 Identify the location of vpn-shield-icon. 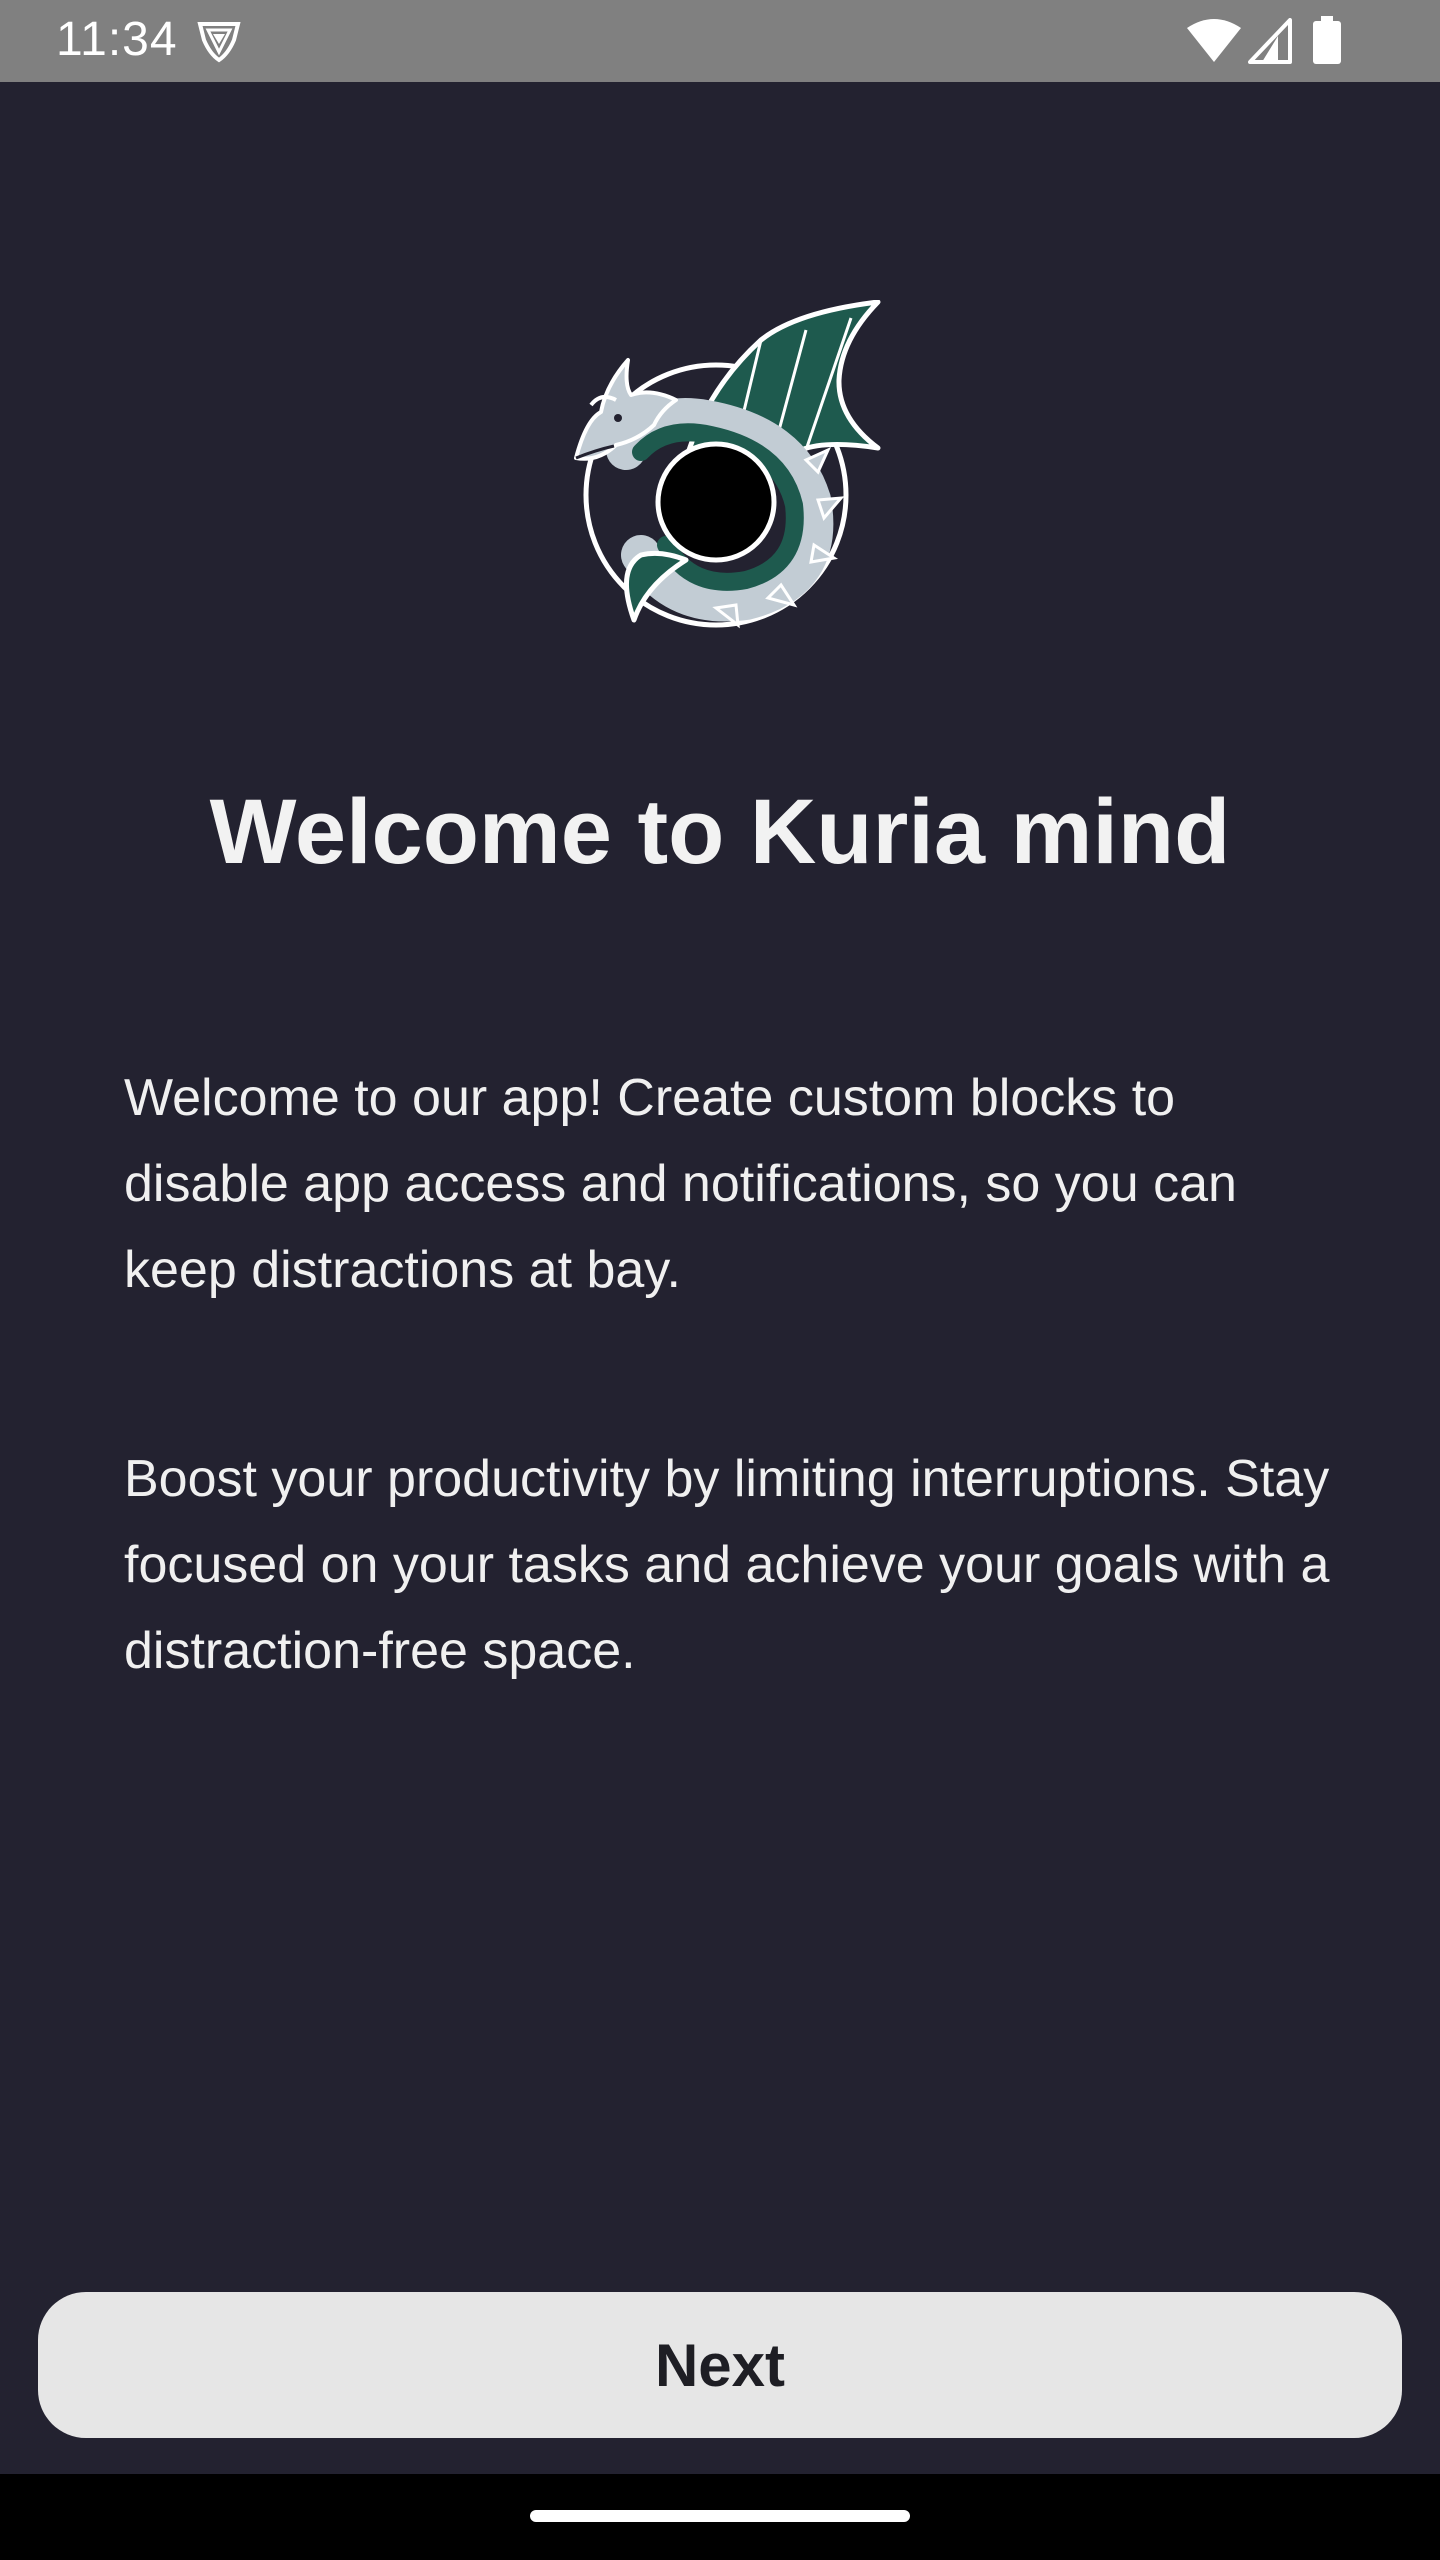
(219, 42).